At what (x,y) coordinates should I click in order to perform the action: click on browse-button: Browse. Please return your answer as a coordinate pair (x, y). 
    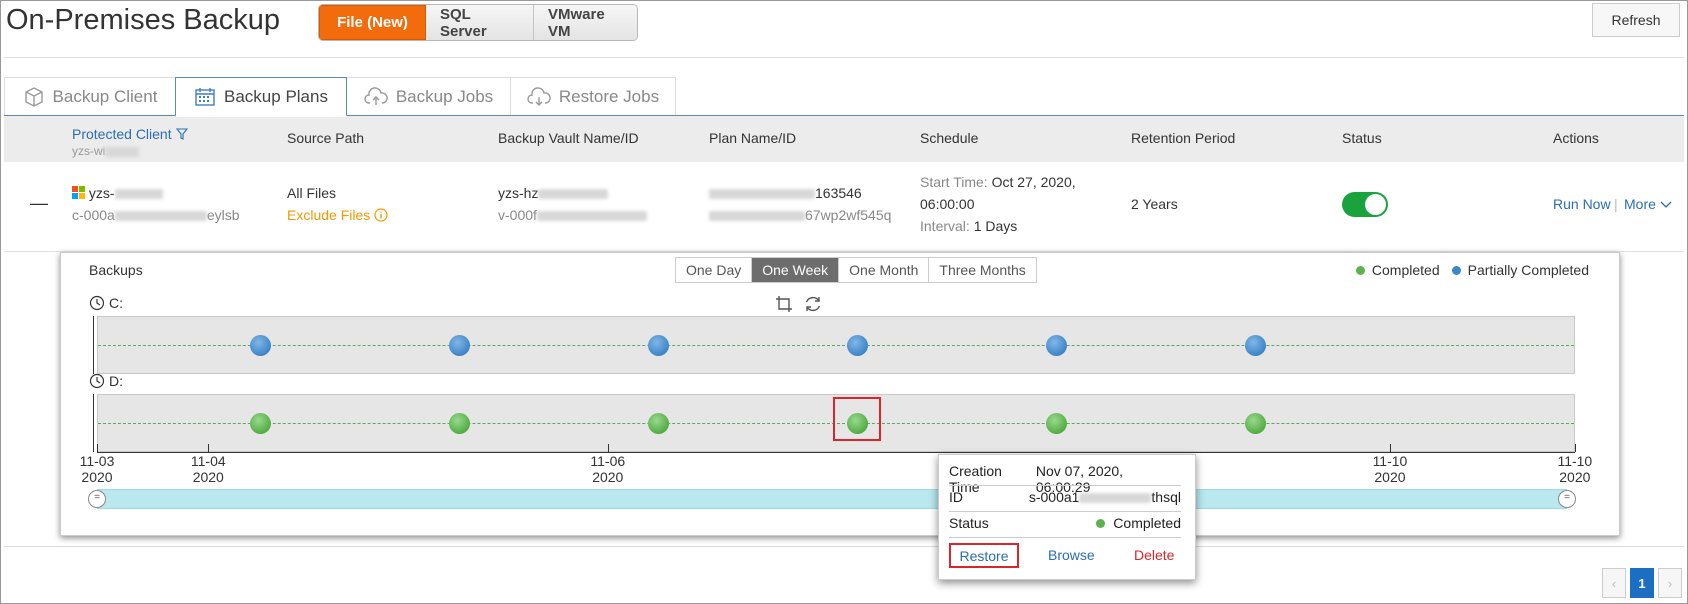
    Looking at the image, I should click on (1071, 555).